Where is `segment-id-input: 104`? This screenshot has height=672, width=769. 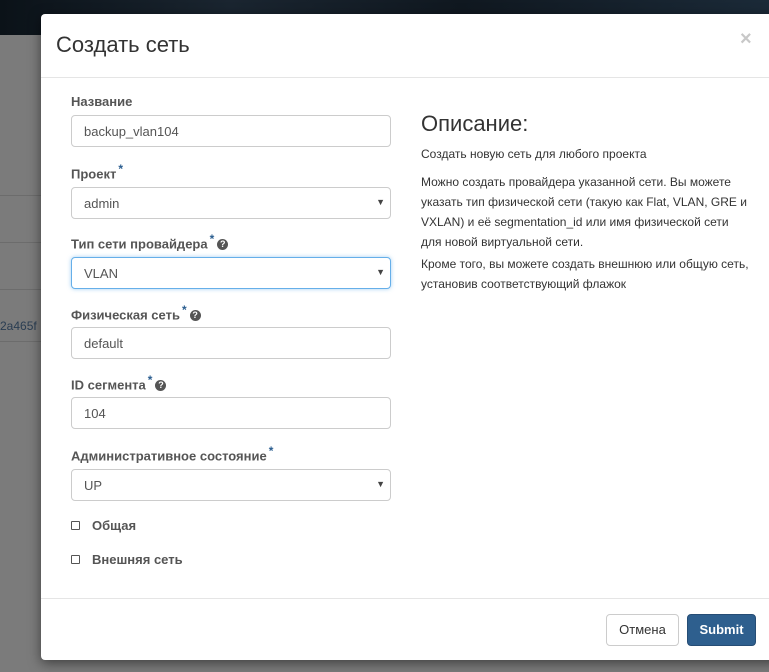 segment-id-input: 104 is located at coordinates (231, 413).